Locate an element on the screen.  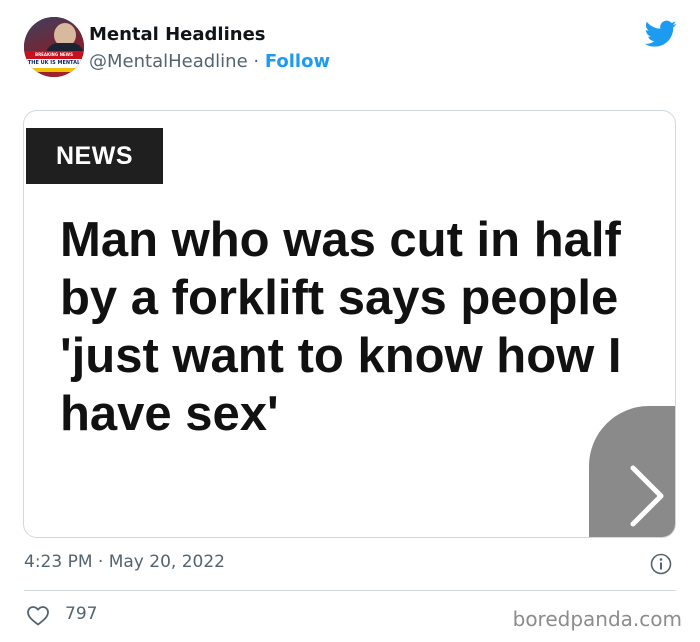
news-tag: NEWS is located at coordinates (94, 156).